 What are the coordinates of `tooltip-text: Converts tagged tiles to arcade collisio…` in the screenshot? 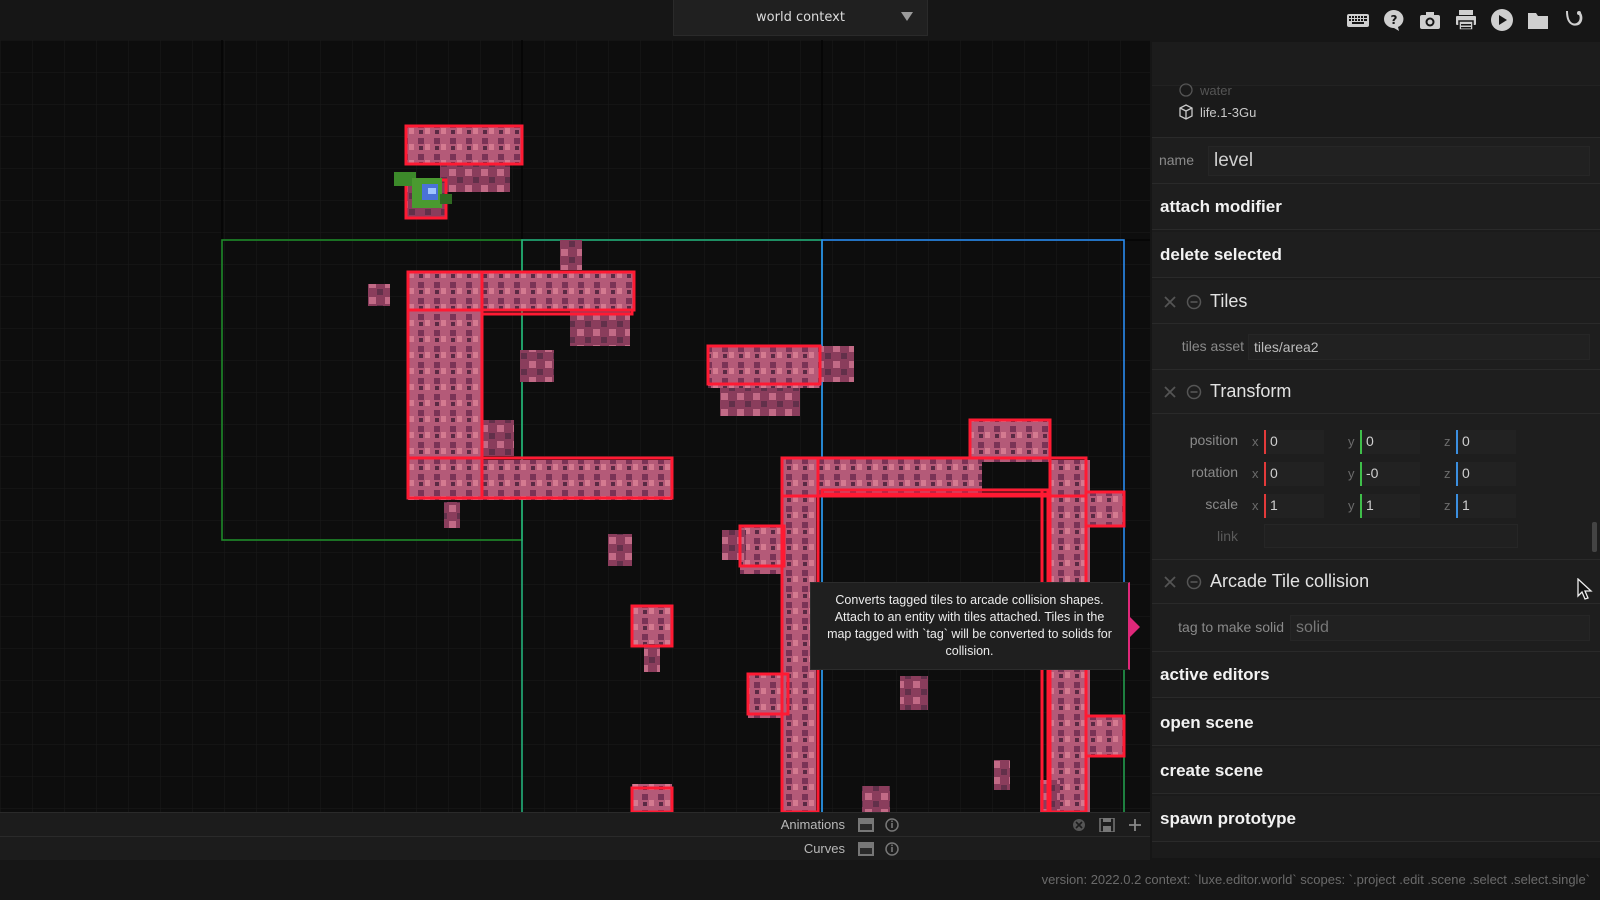 It's located at (969, 625).